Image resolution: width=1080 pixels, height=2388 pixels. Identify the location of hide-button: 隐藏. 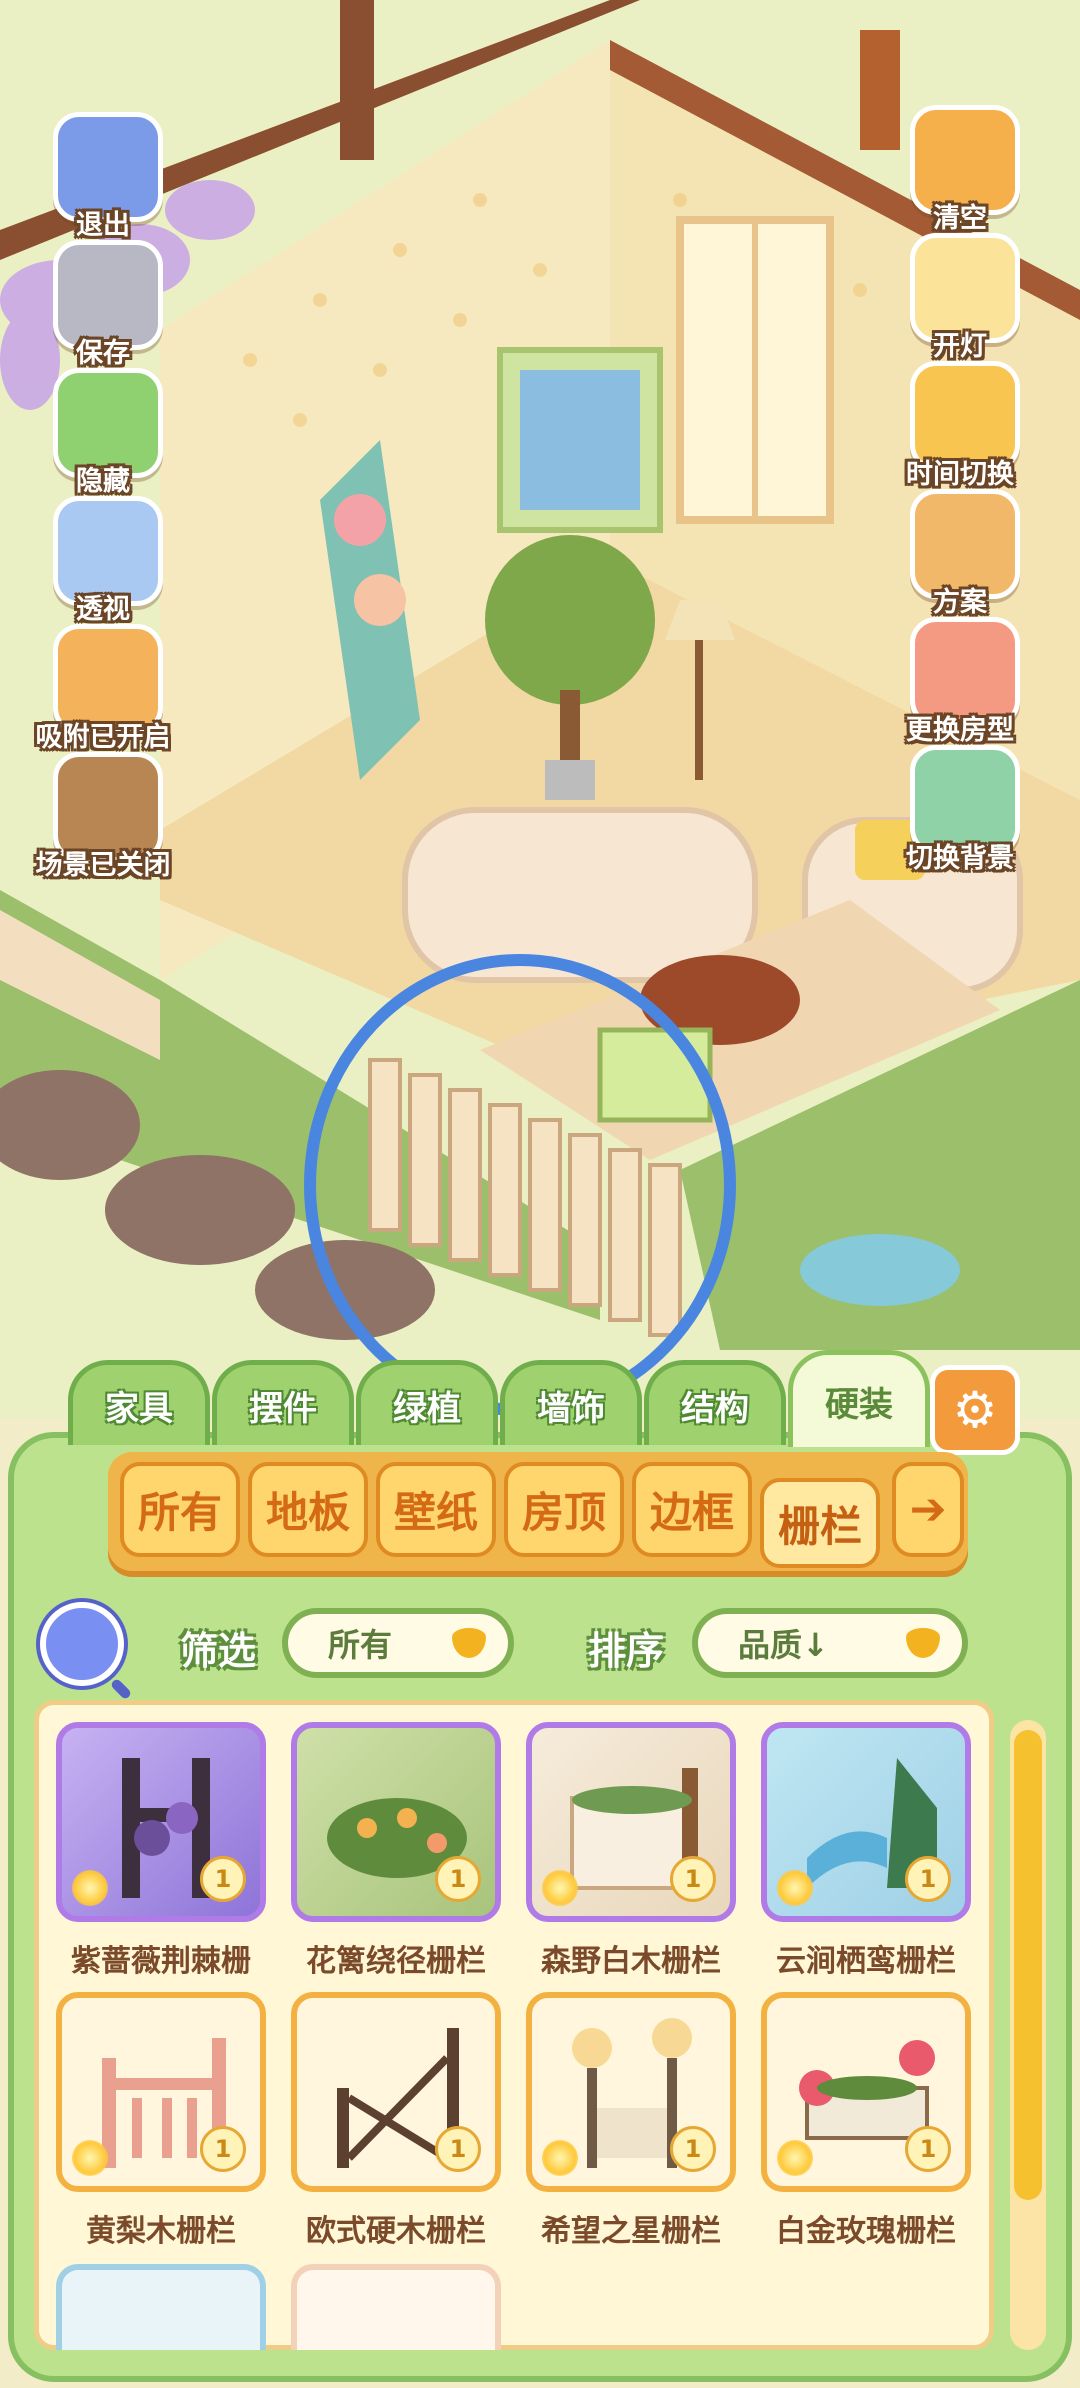
(103, 433).